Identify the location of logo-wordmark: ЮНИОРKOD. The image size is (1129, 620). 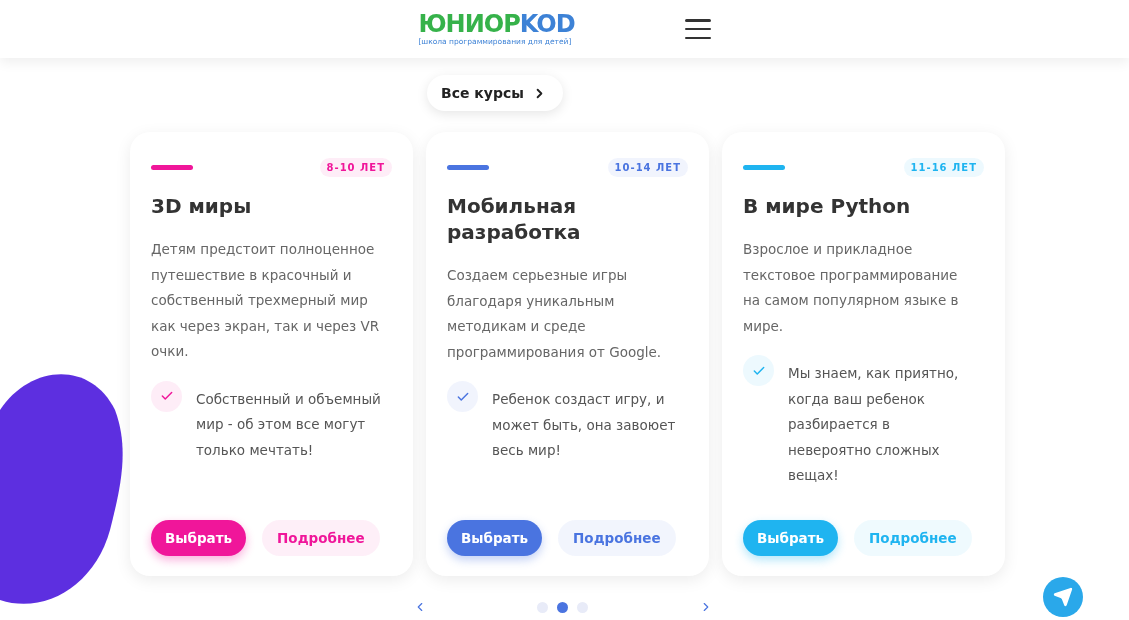
(496, 24).